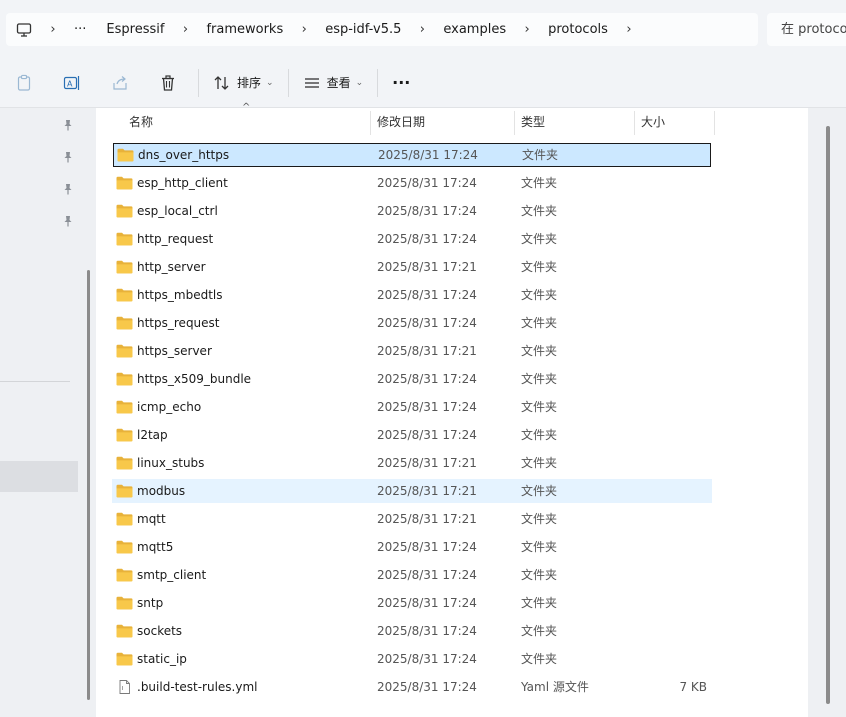 Image resolution: width=846 pixels, height=717 pixels. Describe the element at coordinates (174, 351) in the screenshot. I see `file-name: https_server` at that location.